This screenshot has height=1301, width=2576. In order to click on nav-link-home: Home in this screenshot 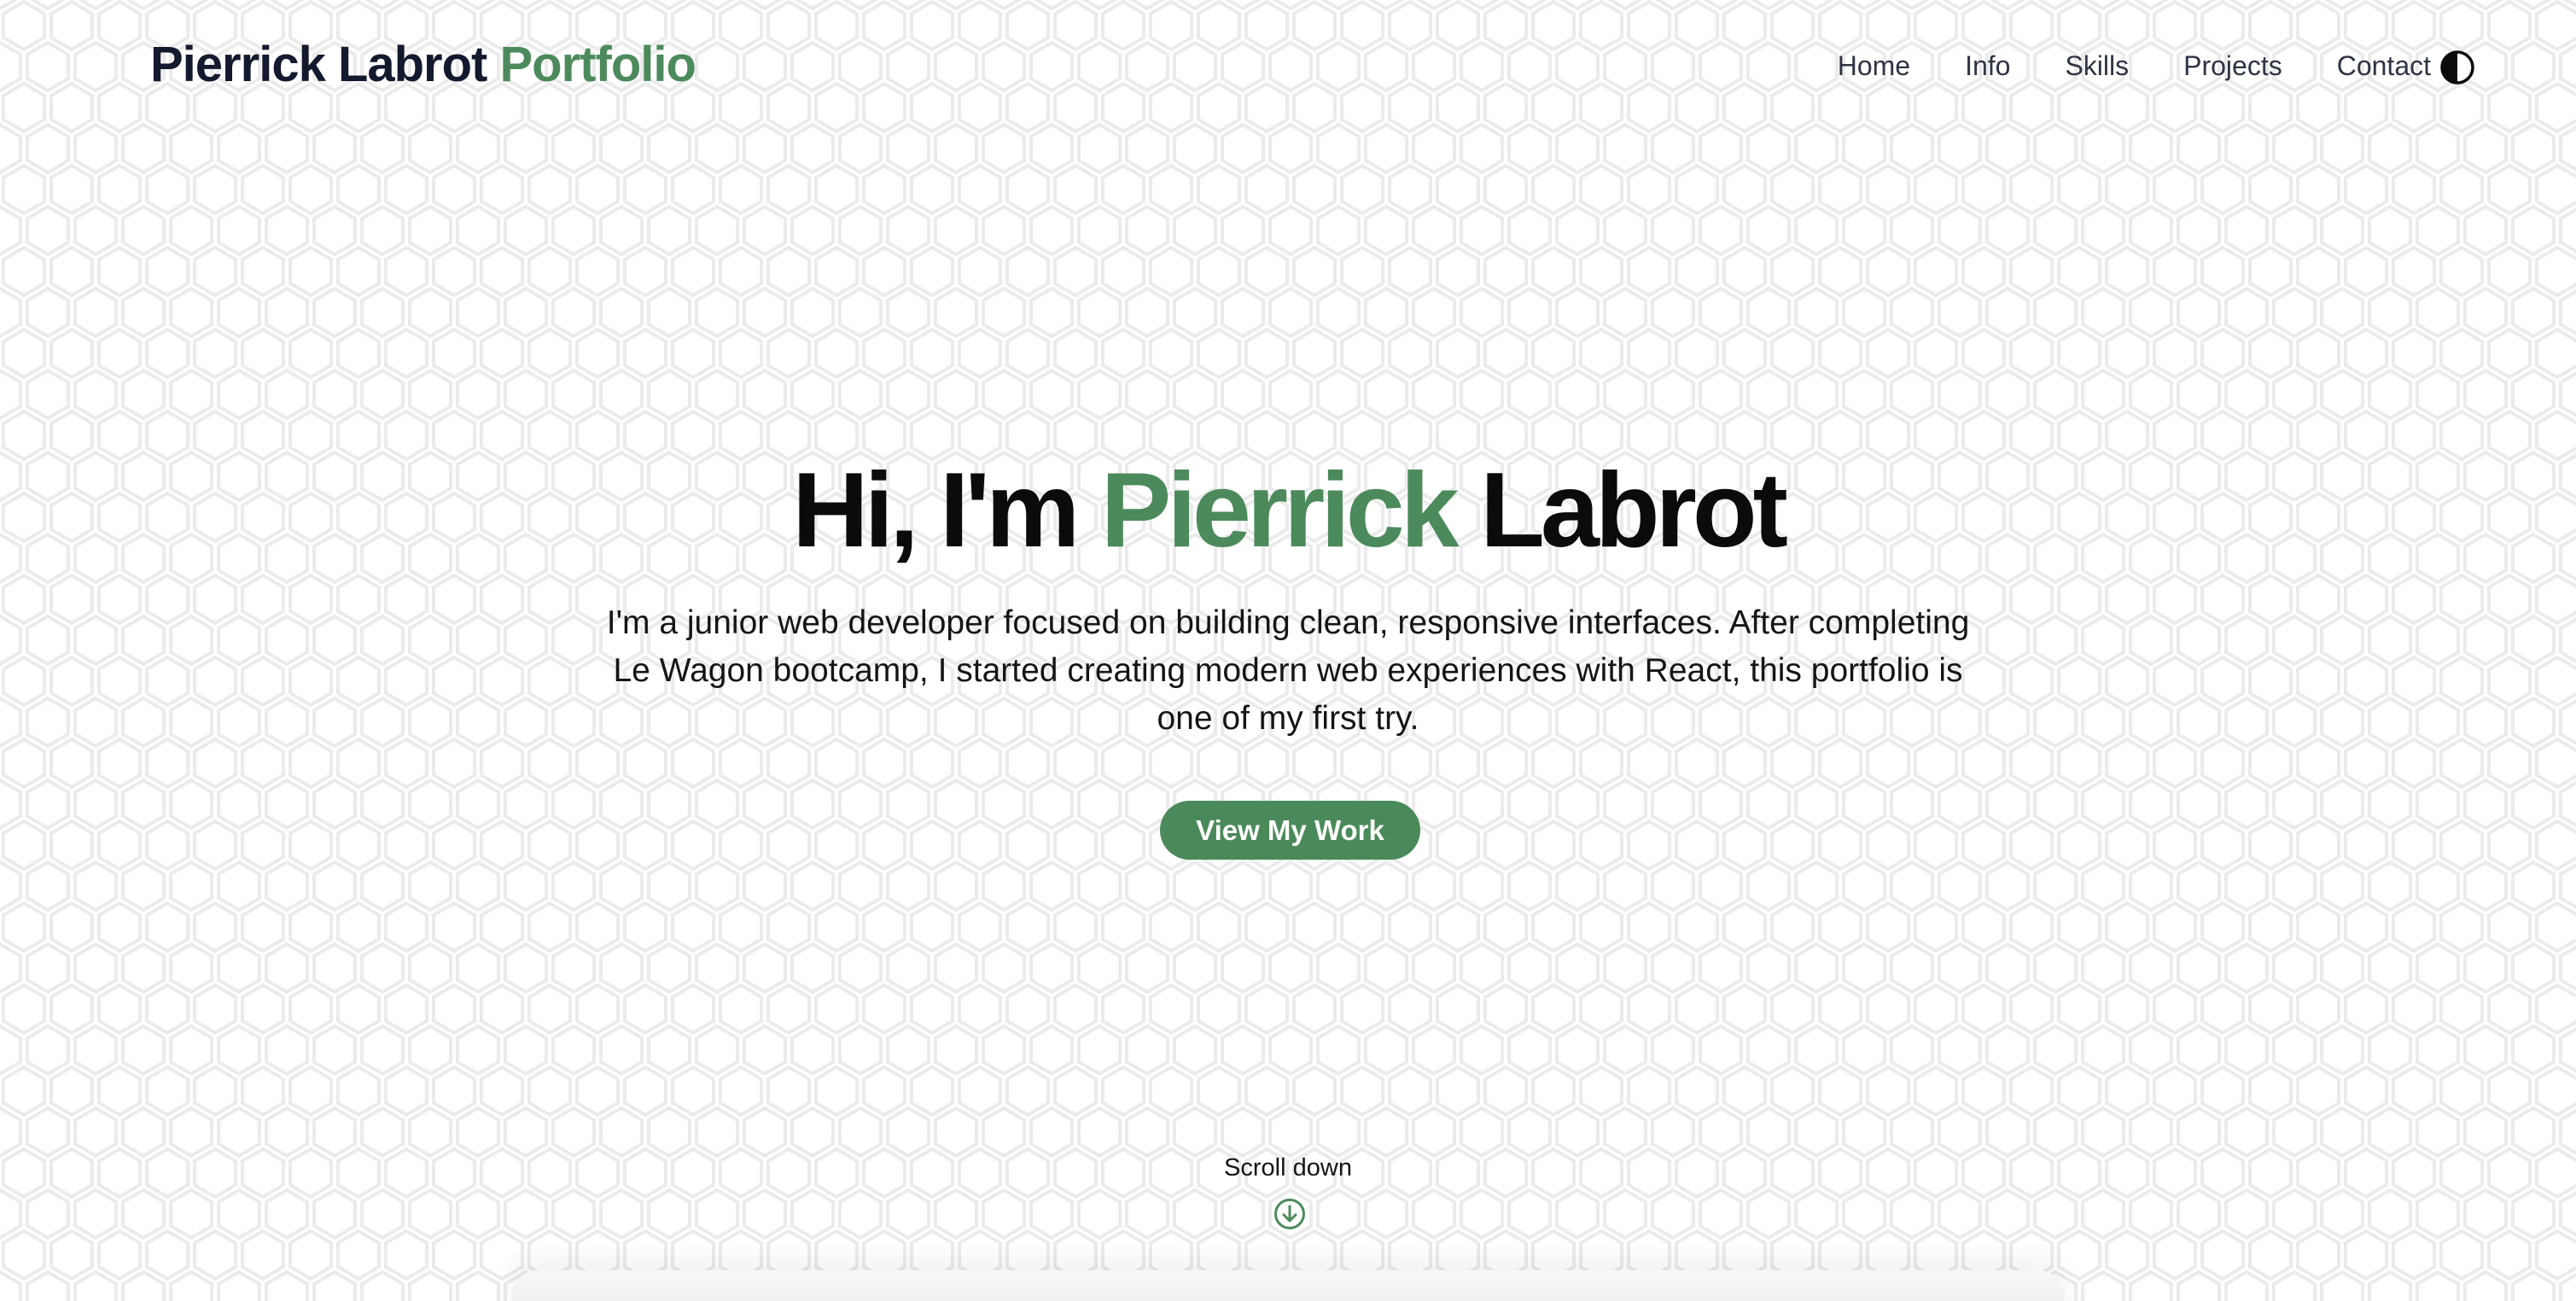, I will do `click(1874, 65)`.